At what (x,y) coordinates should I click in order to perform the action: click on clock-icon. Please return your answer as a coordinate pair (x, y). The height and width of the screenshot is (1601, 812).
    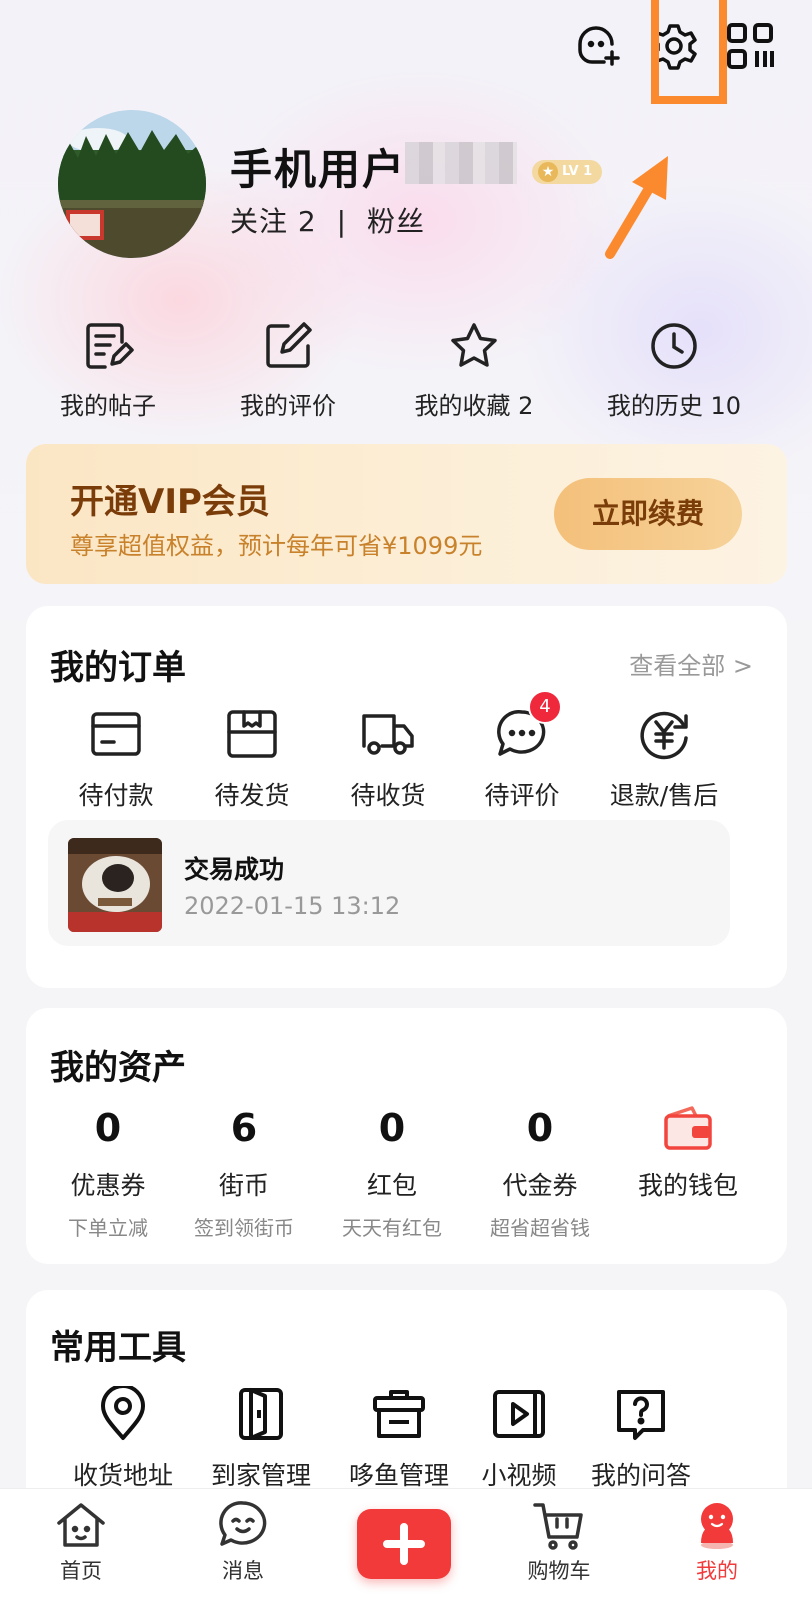
    Looking at the image, I should click on (674, 346).